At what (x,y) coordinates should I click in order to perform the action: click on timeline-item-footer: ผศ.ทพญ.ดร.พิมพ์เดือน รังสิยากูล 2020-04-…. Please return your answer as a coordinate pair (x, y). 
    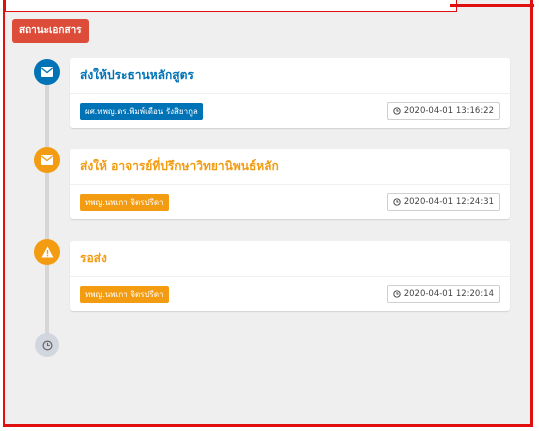
    Looking at the image, I should click on (290, 111).